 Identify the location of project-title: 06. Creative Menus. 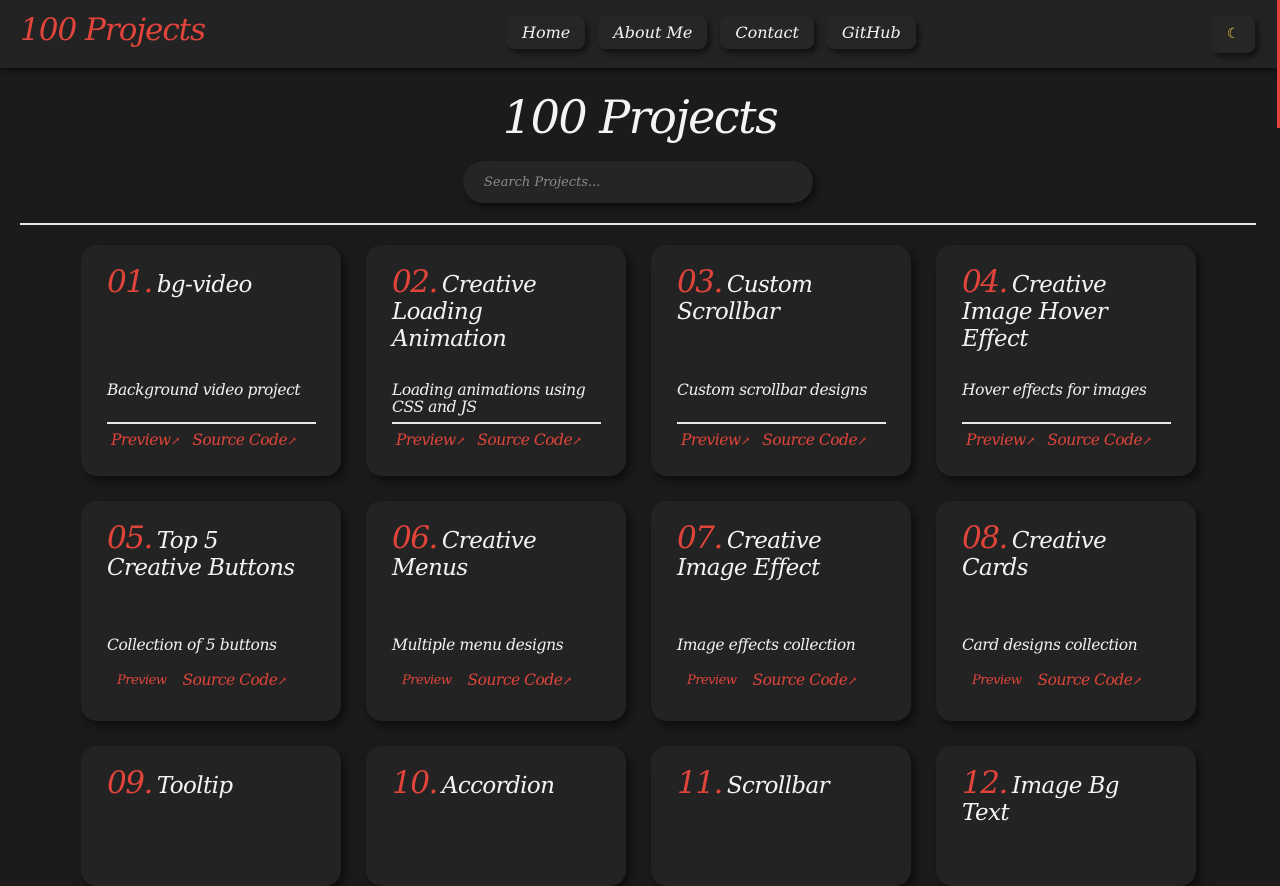
(496, 574).